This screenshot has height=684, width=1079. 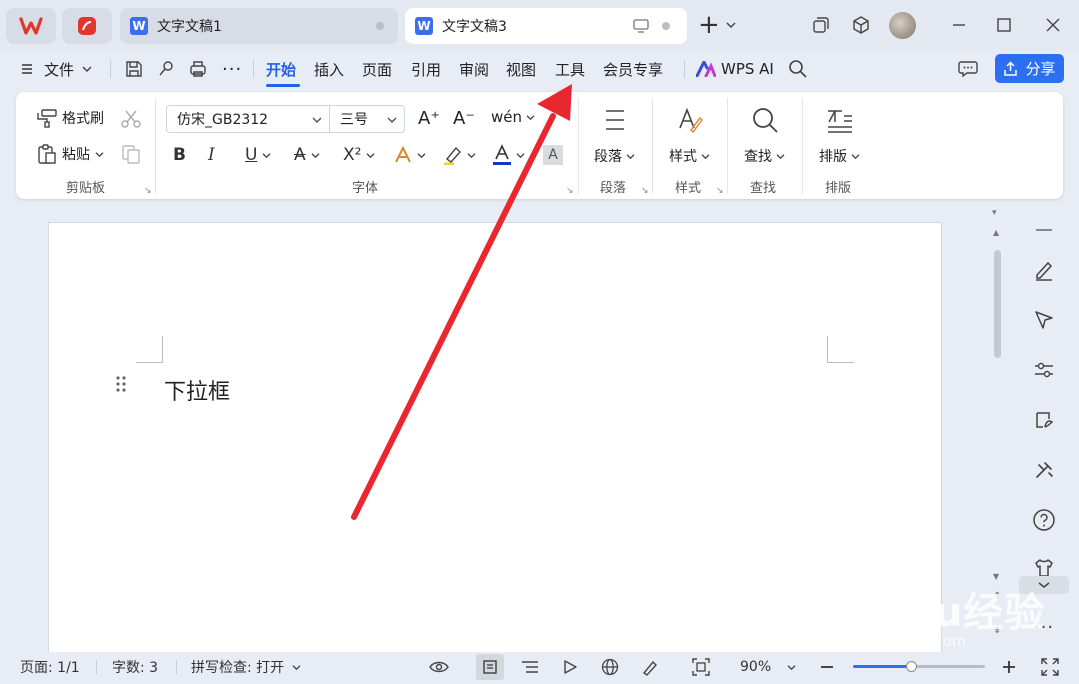 What do you see at coordinates (429, 118) in the screenshot?
I see `grow-font-button: A⁺` at bounding box center [429, 118].